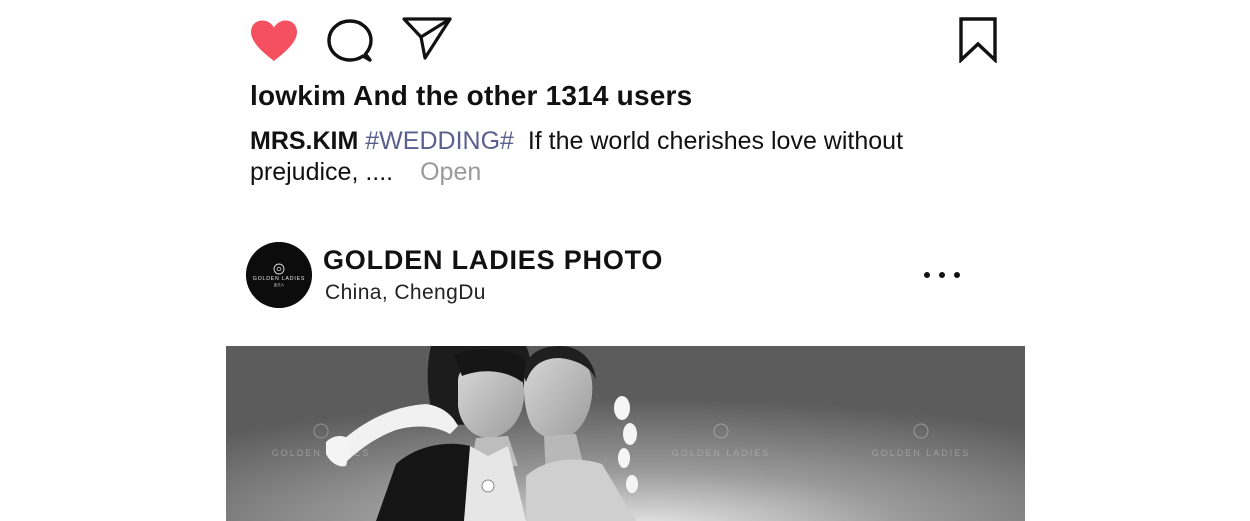 This screenshot has width=1250, height=521. What do you see at coordinates (493, 260) in the screenshot?
I see `account-name: GOLDEN LADIES PHOTO` at bounding box center [493, 260].